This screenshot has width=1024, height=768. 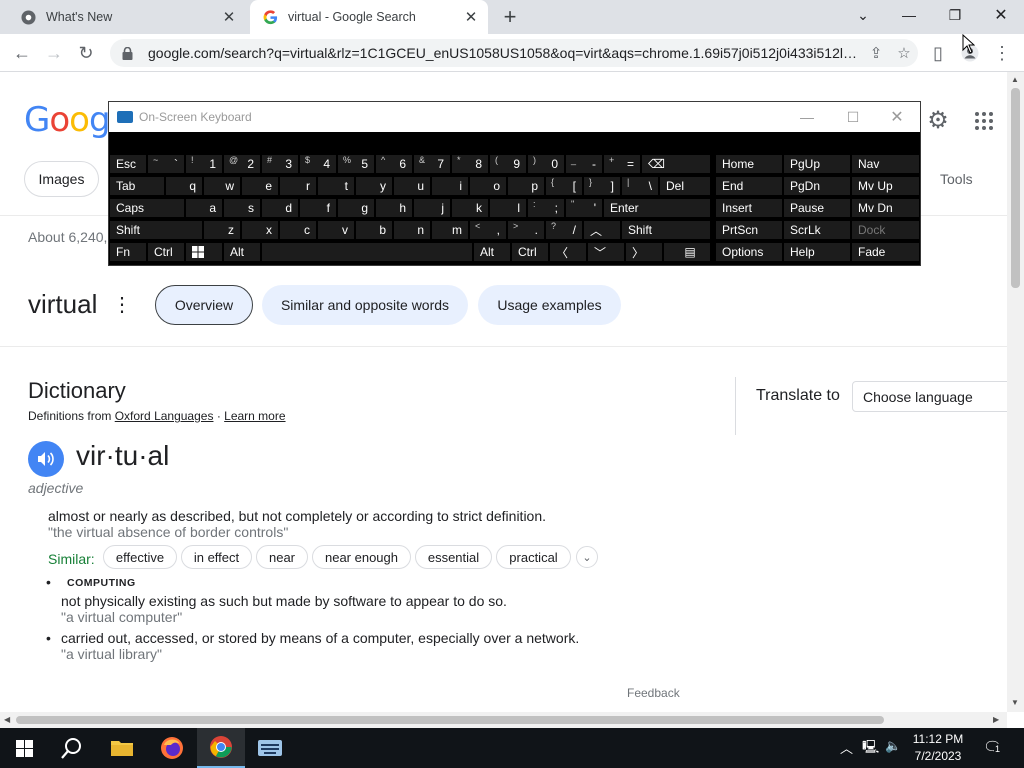 I want to click on key-options: Options, so click(x=749, y=252).